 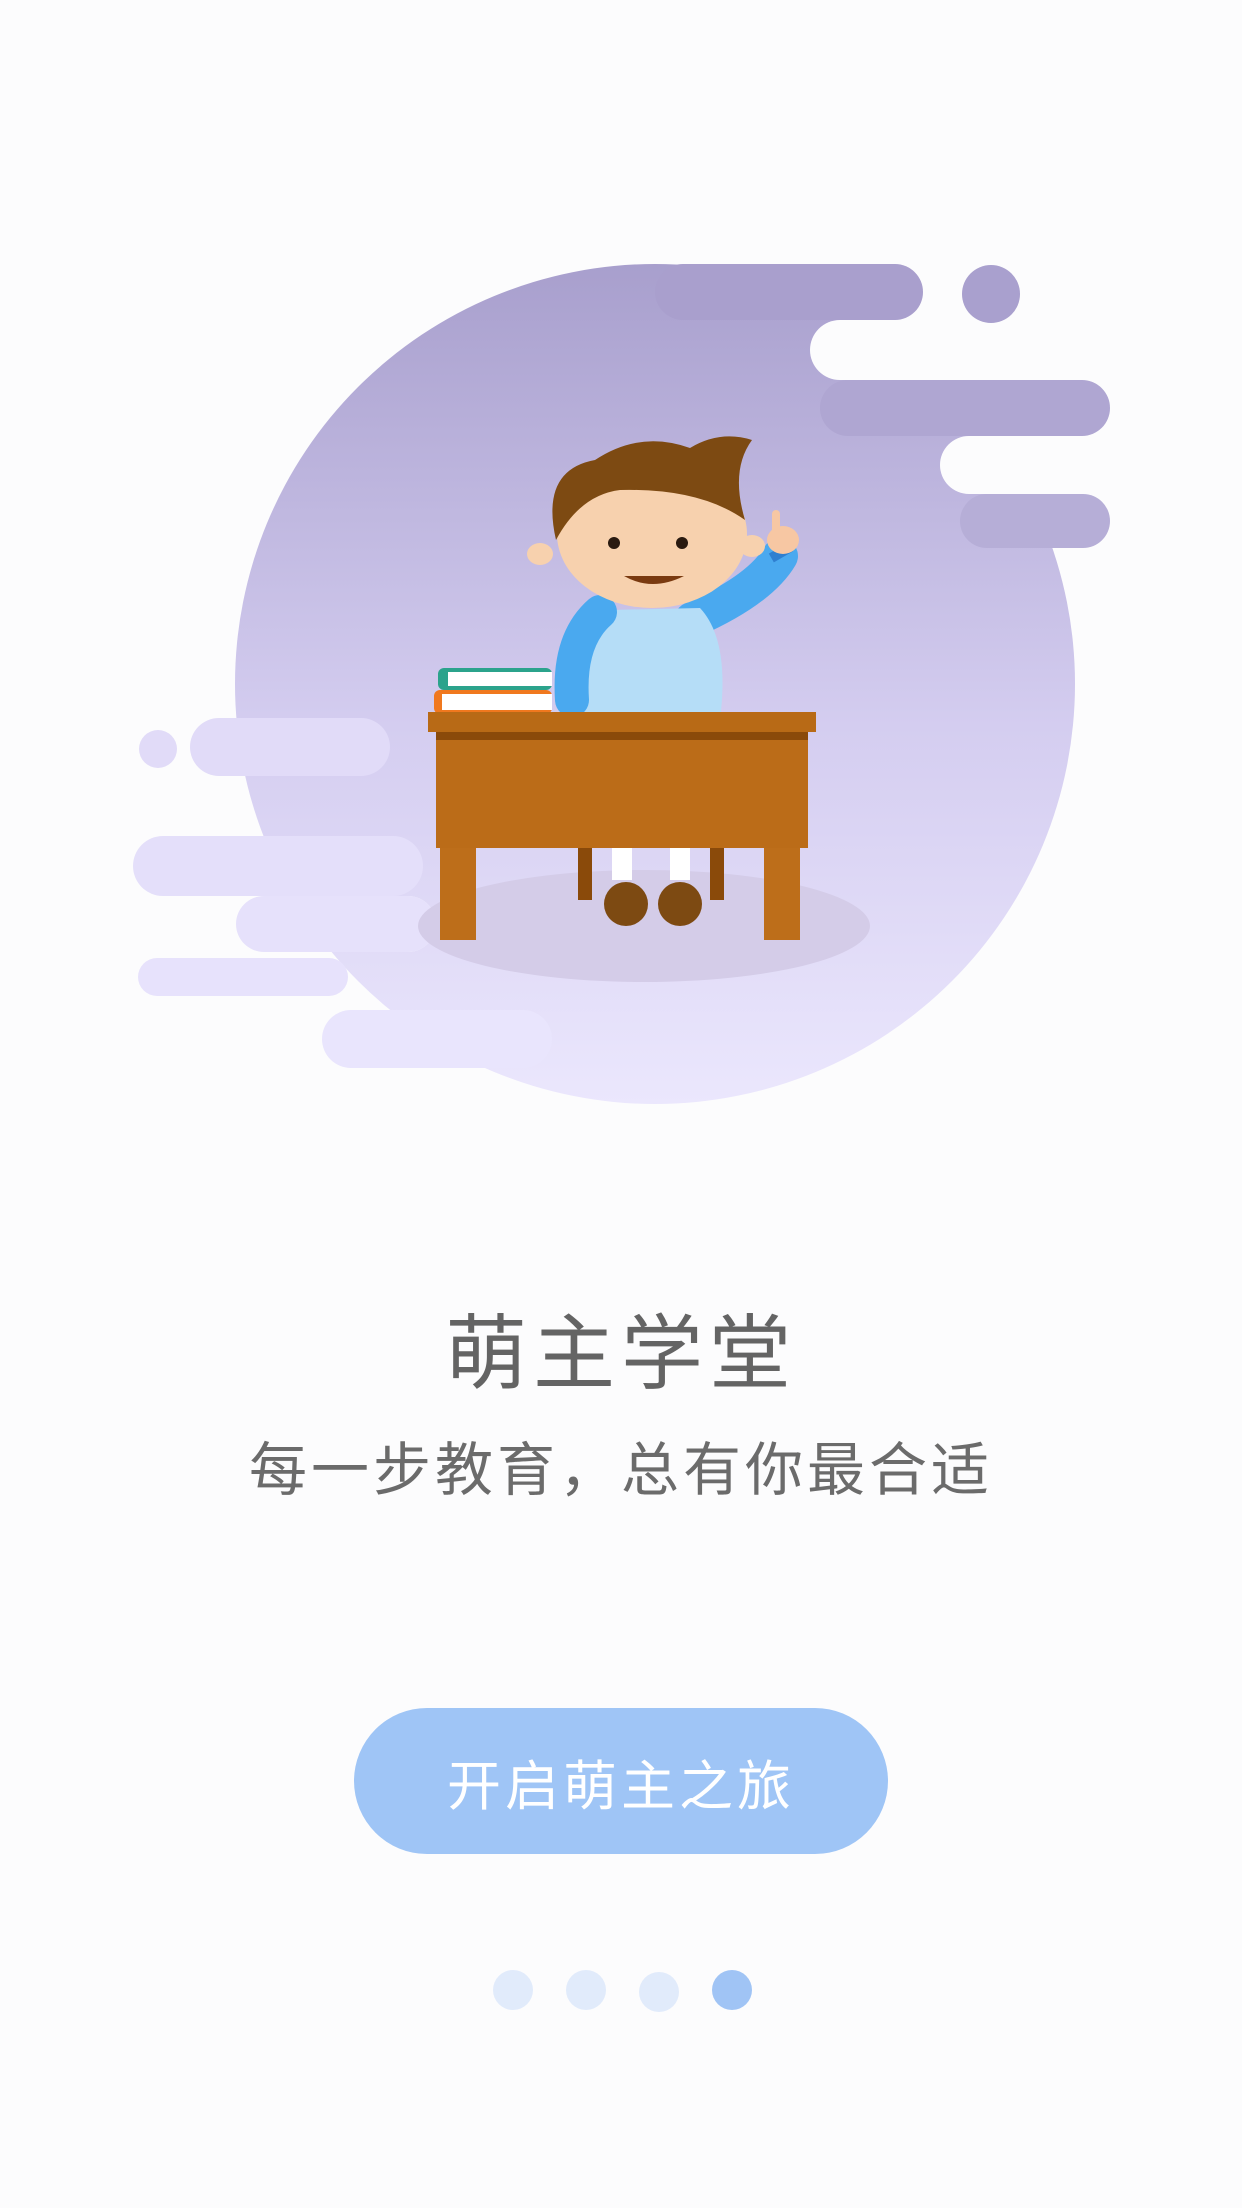 I want to click on start-journey-button: 开启萌主之旅, so click(x=621, y=1781).